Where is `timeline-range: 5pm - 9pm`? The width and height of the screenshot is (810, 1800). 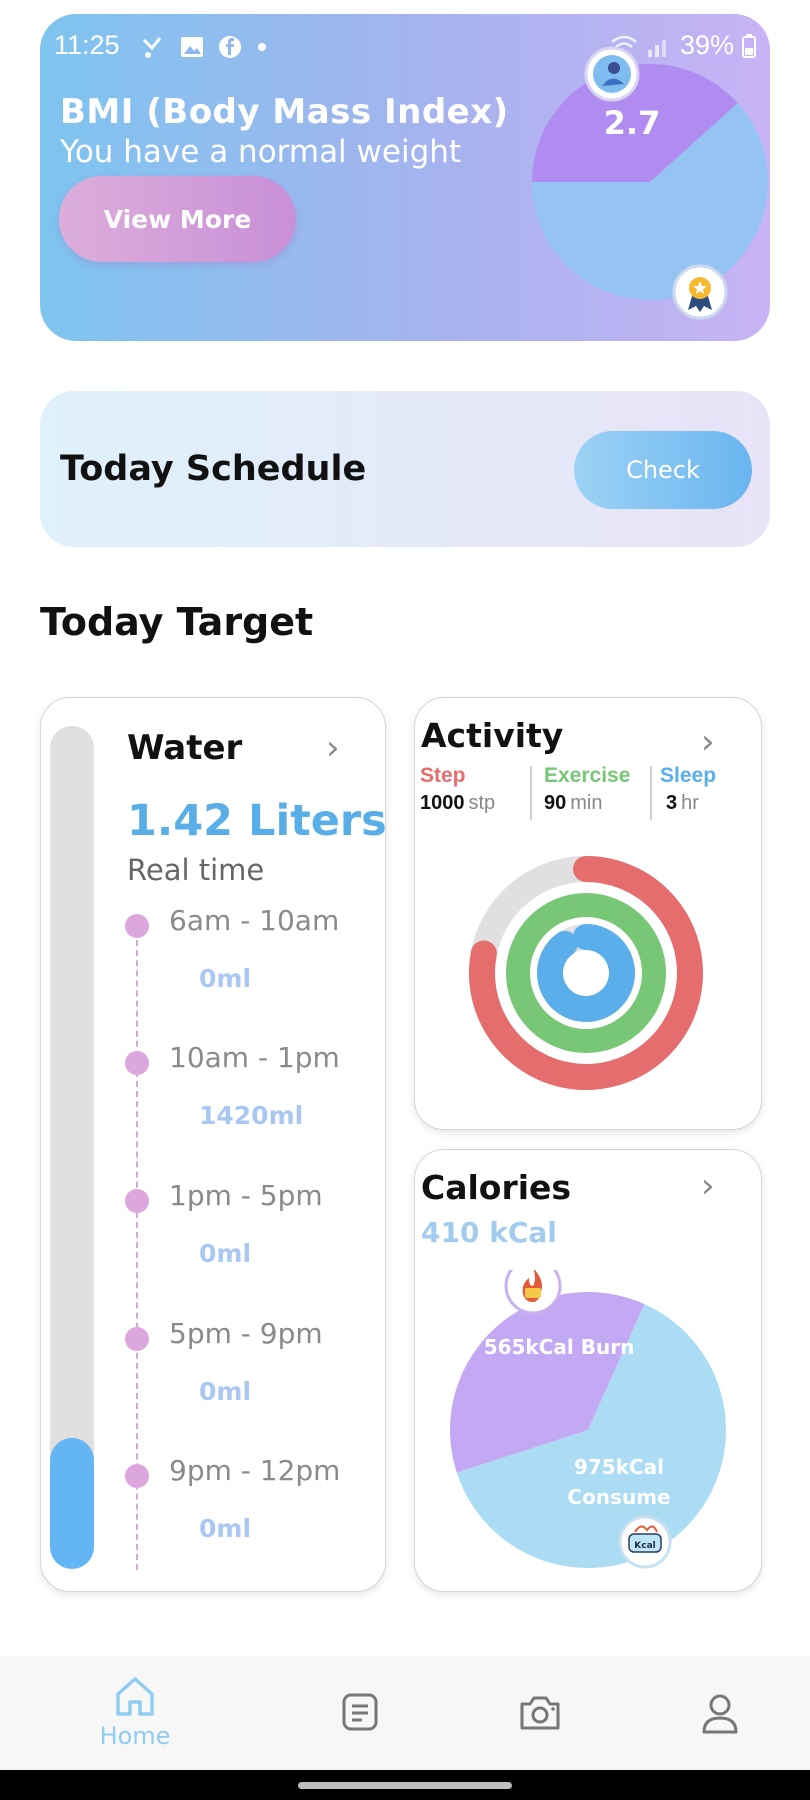 timeline-range: 5pm - 9pm is located at coordinates (246, 1333).